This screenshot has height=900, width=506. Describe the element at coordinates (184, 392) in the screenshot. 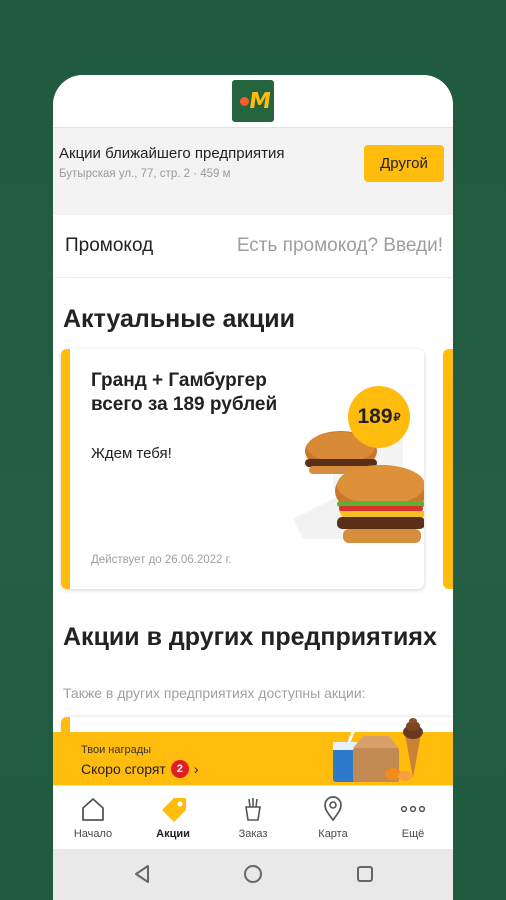

I see `promo-card-title: Гранд + Гамбургер всего за 189 рублей` at that location.